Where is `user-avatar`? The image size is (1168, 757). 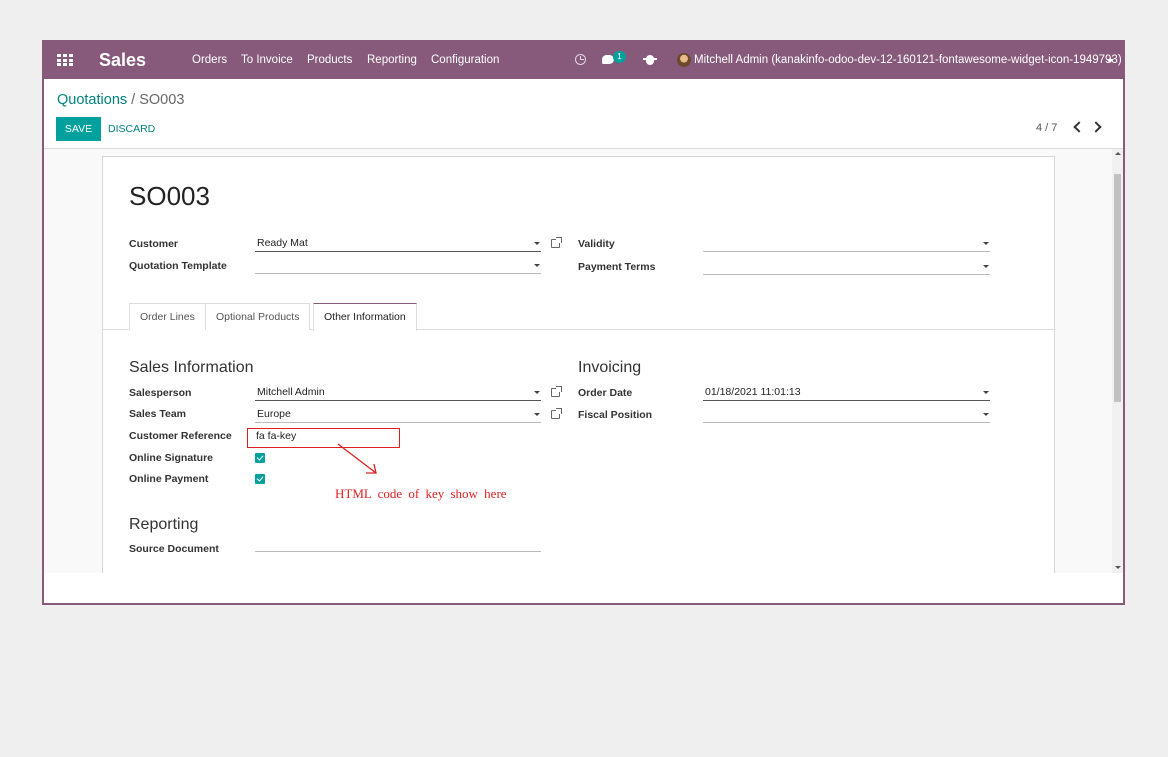
user-avatar is located at coordinates (684, 60).